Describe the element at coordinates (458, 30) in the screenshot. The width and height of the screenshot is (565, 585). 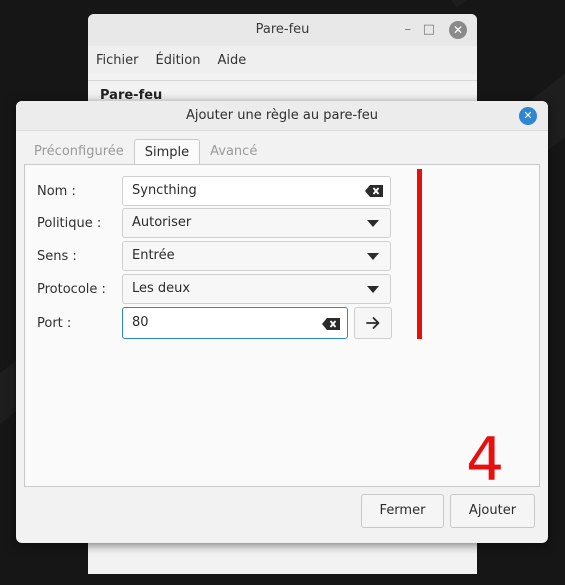
I see `back-window-close-button: ✕` at that location.